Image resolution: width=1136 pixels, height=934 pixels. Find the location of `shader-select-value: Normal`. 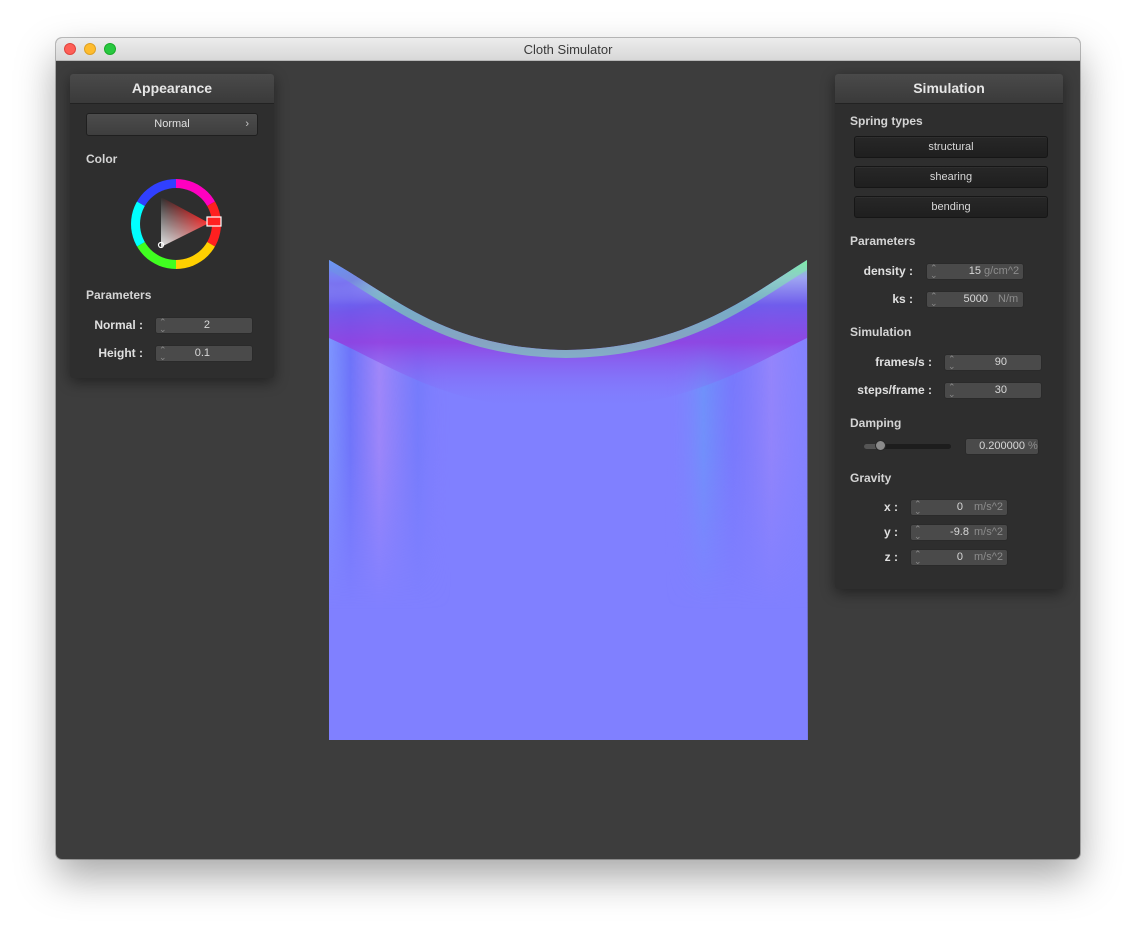

shader-select-value: Normal is located at coordinates (172, 124).